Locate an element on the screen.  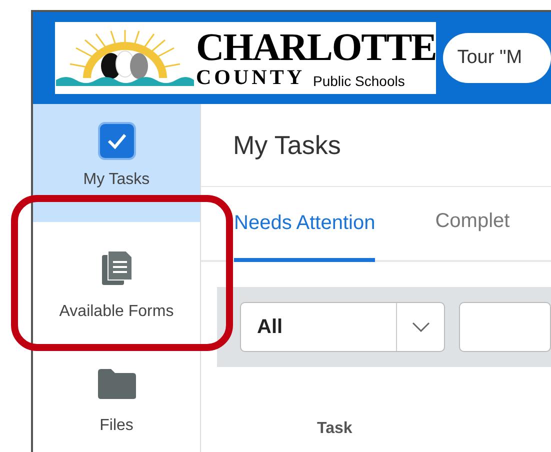
tab: Needs Attention is located at coordinates (305, 235).